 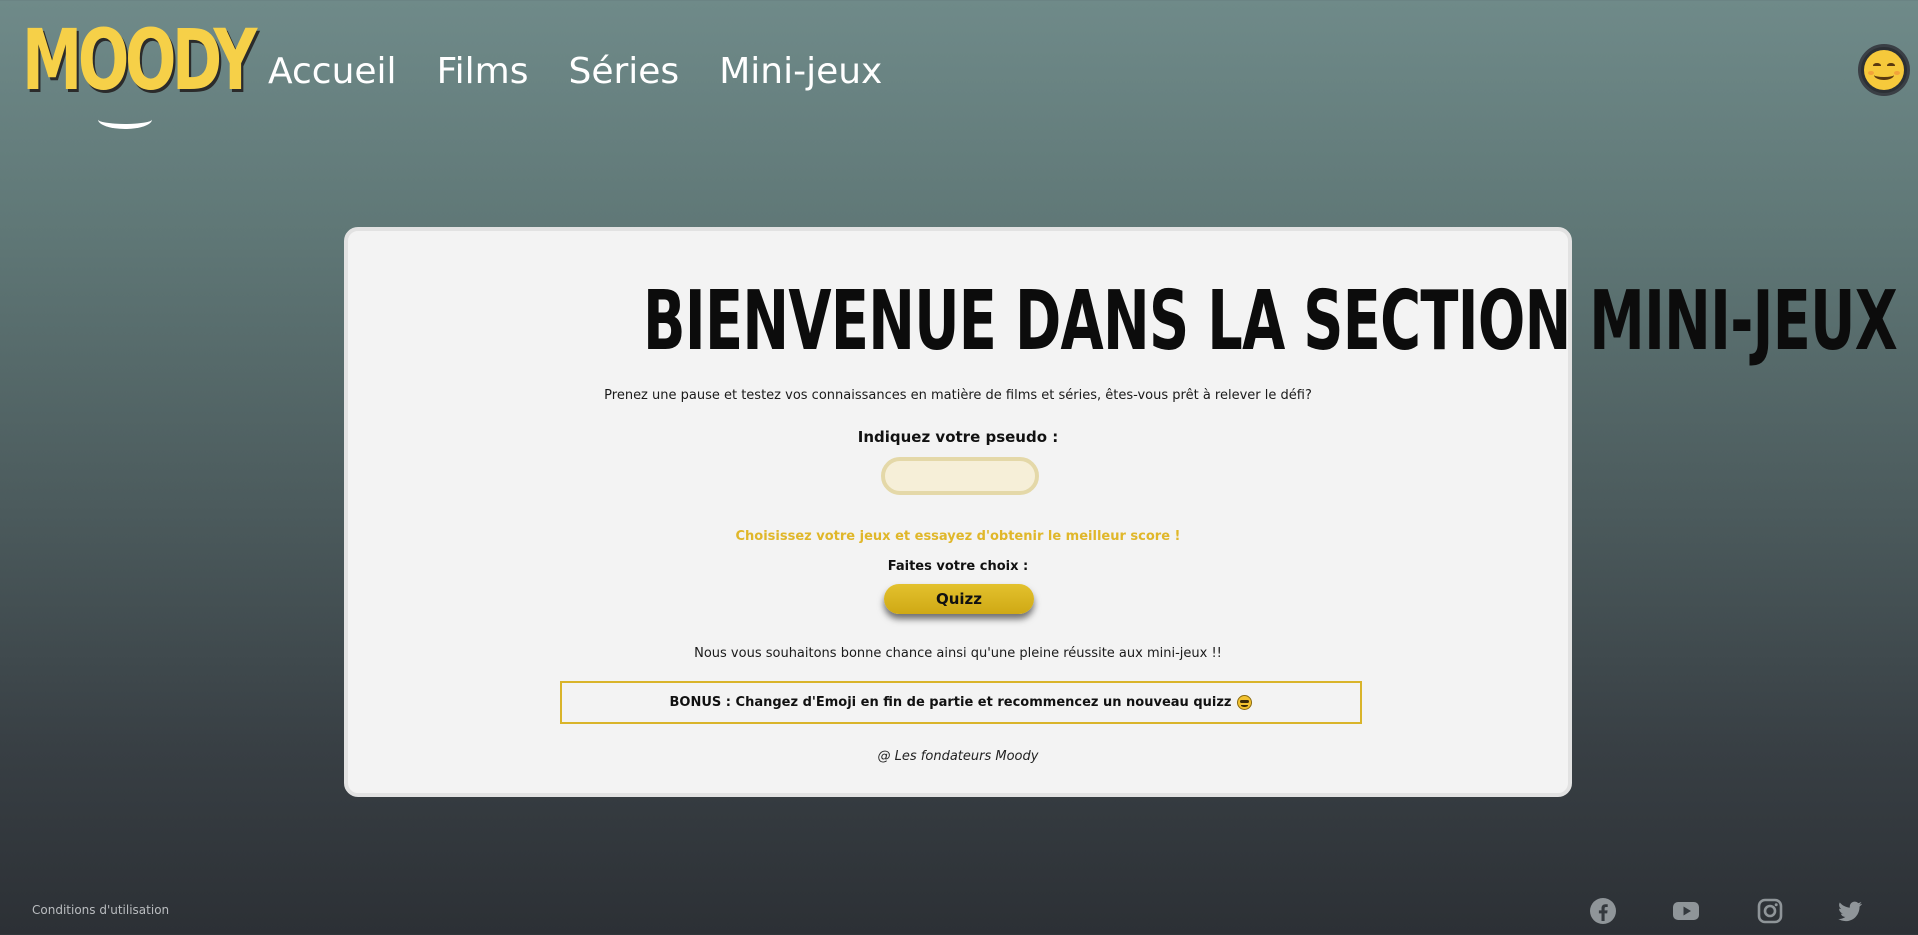 I want to click on user-avatar, so click(x=1884, y=70).